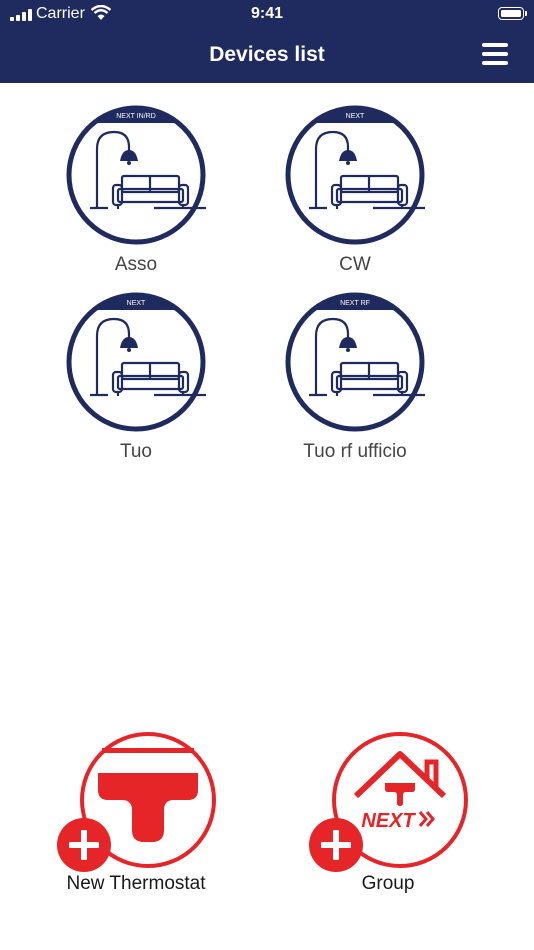 This screenshot has height=950, width=534. What do you see at coordinates (136, 116) in the screenshot?
I see `device-model-label: NEXT IN/RD` at bounding box center [136, 116].